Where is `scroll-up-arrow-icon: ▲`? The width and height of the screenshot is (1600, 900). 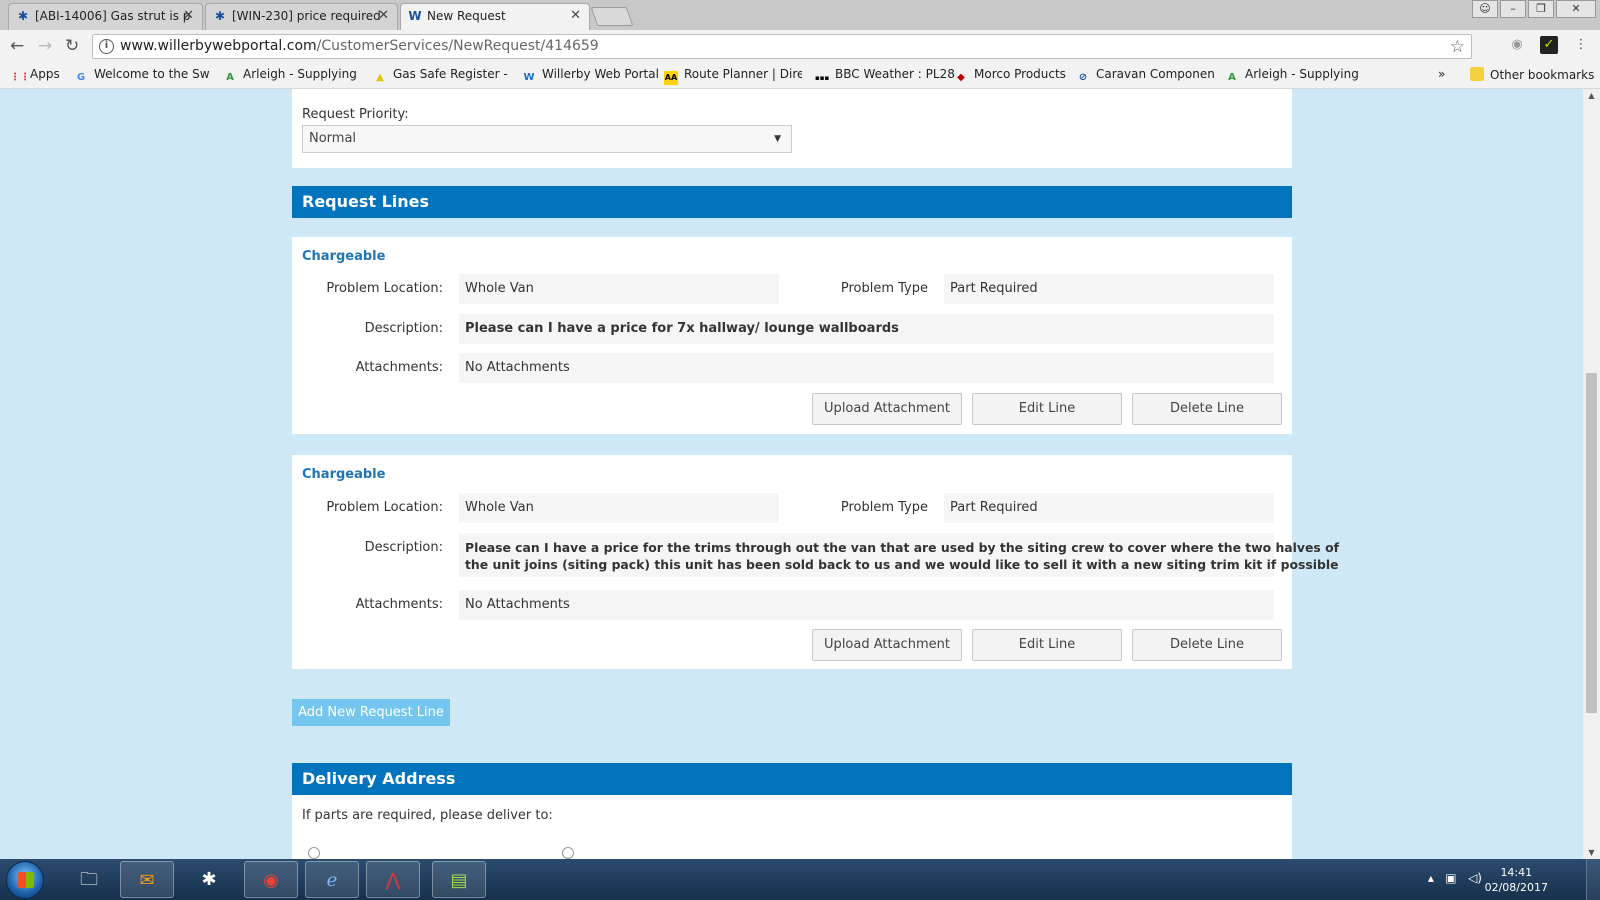
scroll-up-arrow-icon: ▲ is located at coordinates (1591, 95).